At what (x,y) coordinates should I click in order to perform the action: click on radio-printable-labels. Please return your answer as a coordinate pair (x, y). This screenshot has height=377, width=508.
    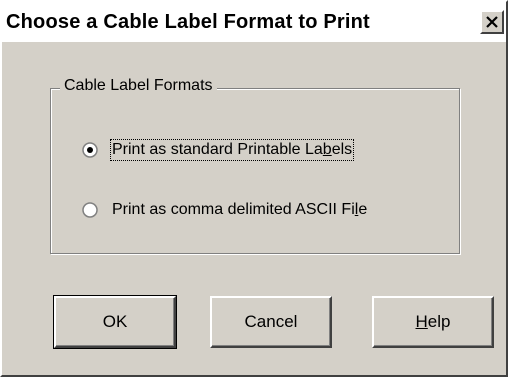
    Looking at the image, I should click on (90, 150).